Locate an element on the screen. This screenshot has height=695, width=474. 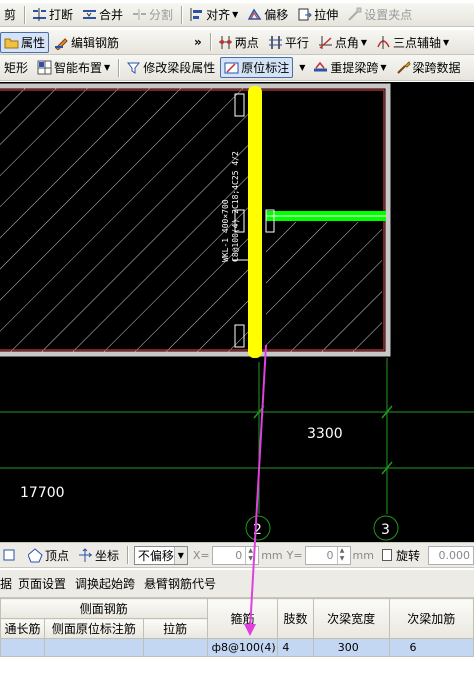
x-label: X= is located at coordinates (201, 555).